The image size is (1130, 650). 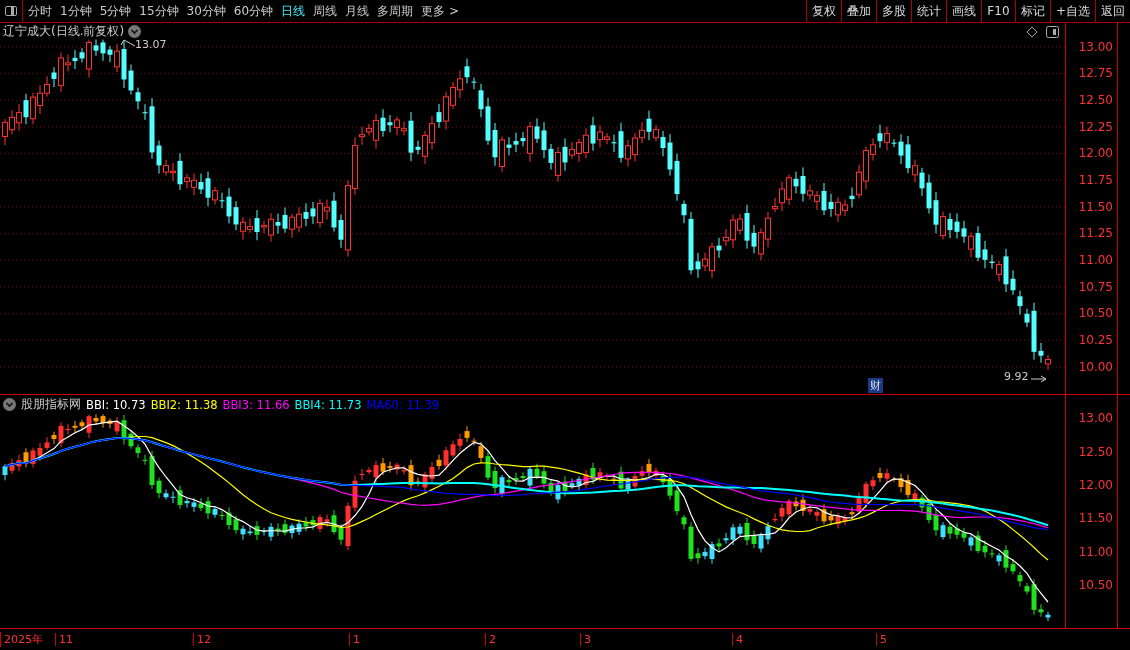 I want to click on axis-label: 10.00, so click(x=1095, y=367).